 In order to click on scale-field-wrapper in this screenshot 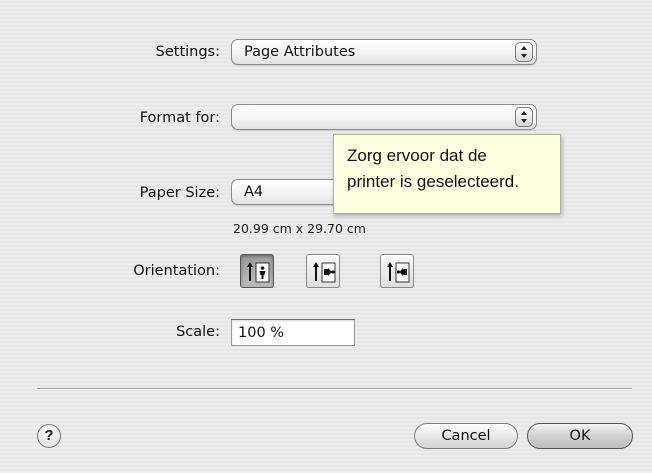, I will do `click(293, 332)`.